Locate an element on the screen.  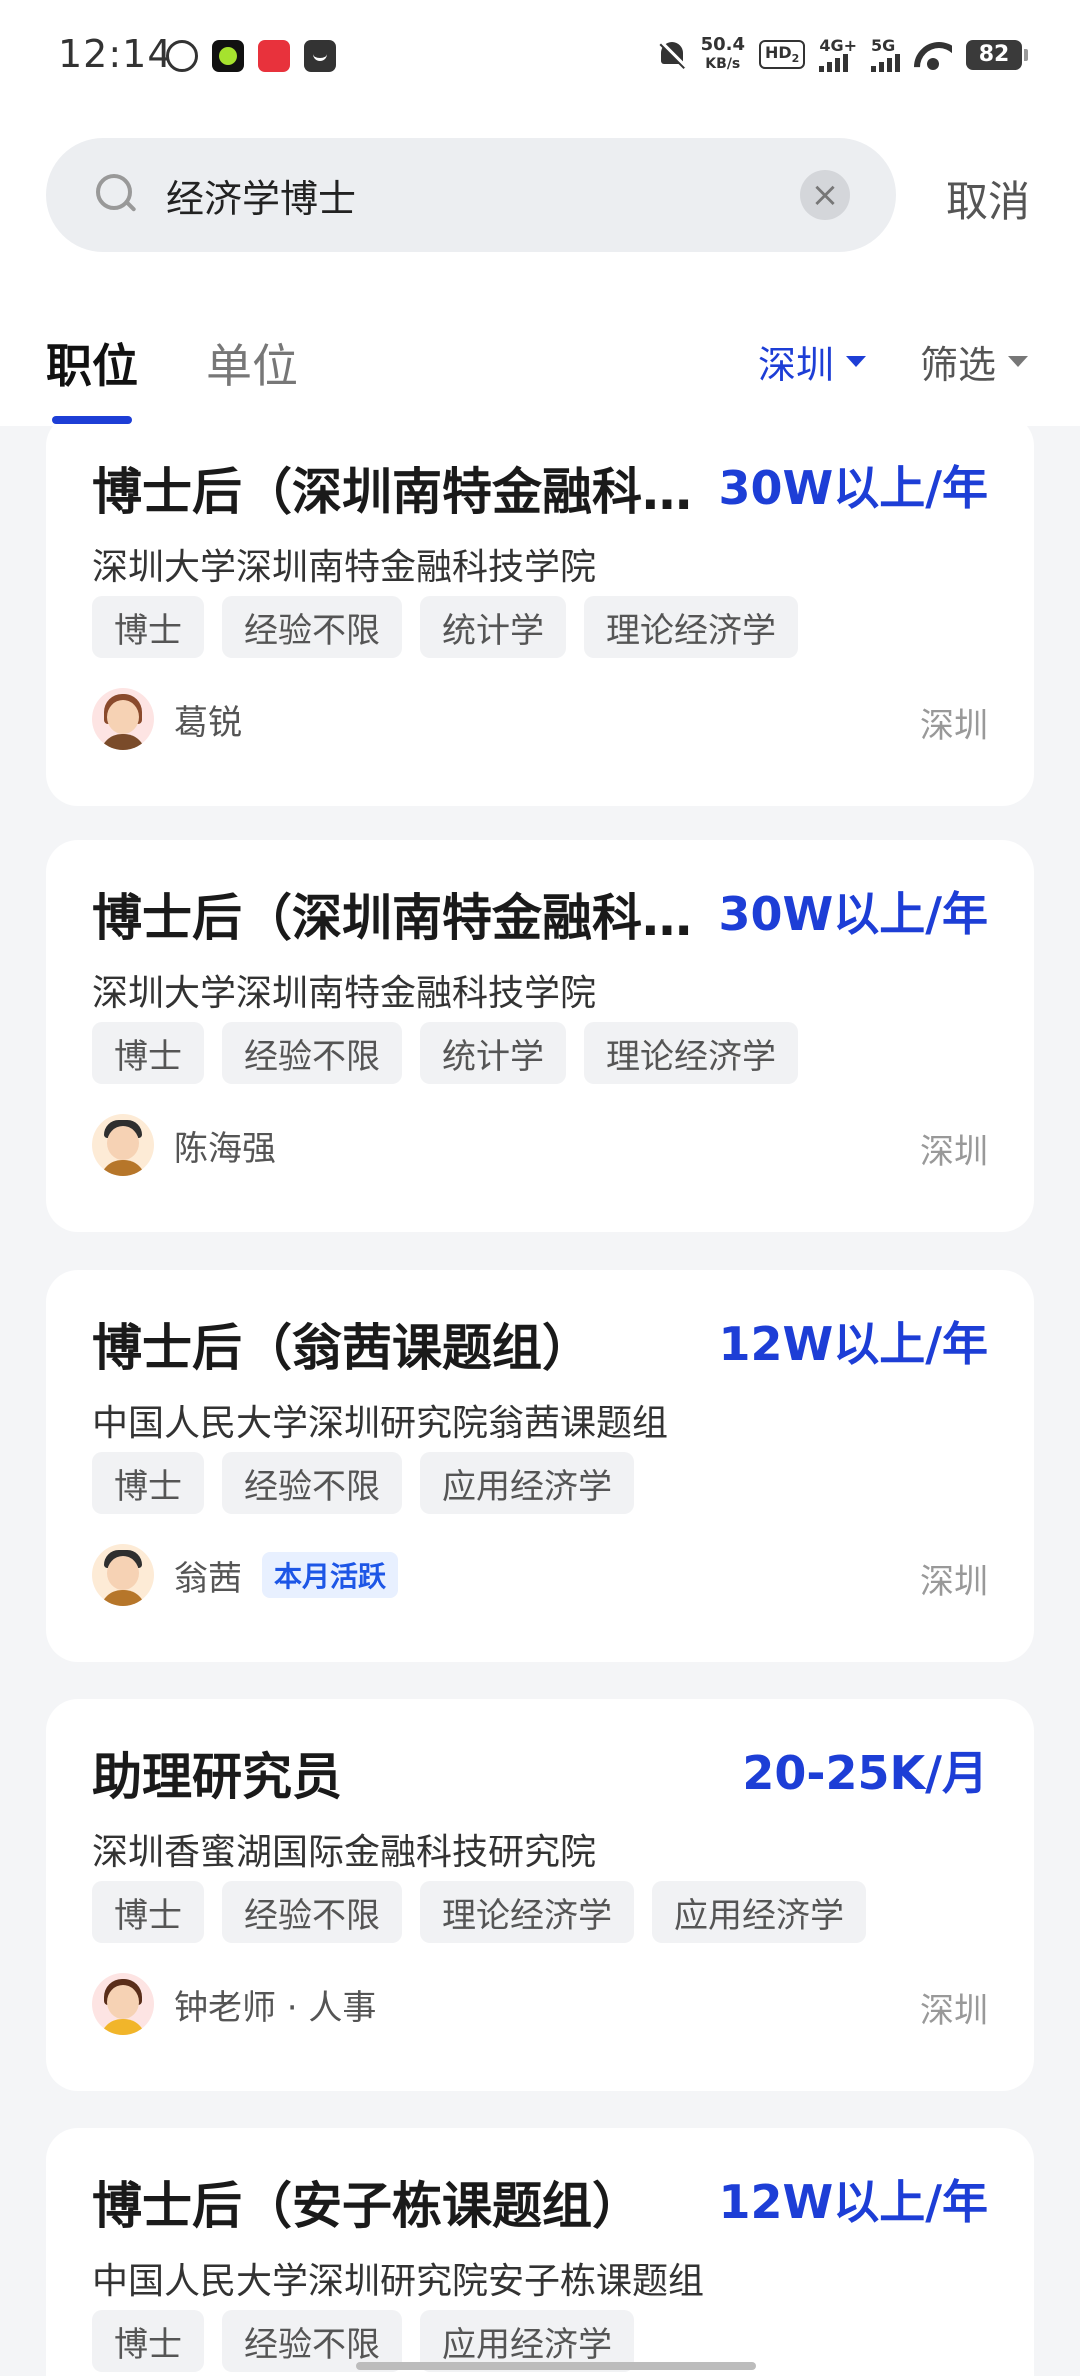
filter-dropdown: 筛选 is located at coordinates (974, 361).